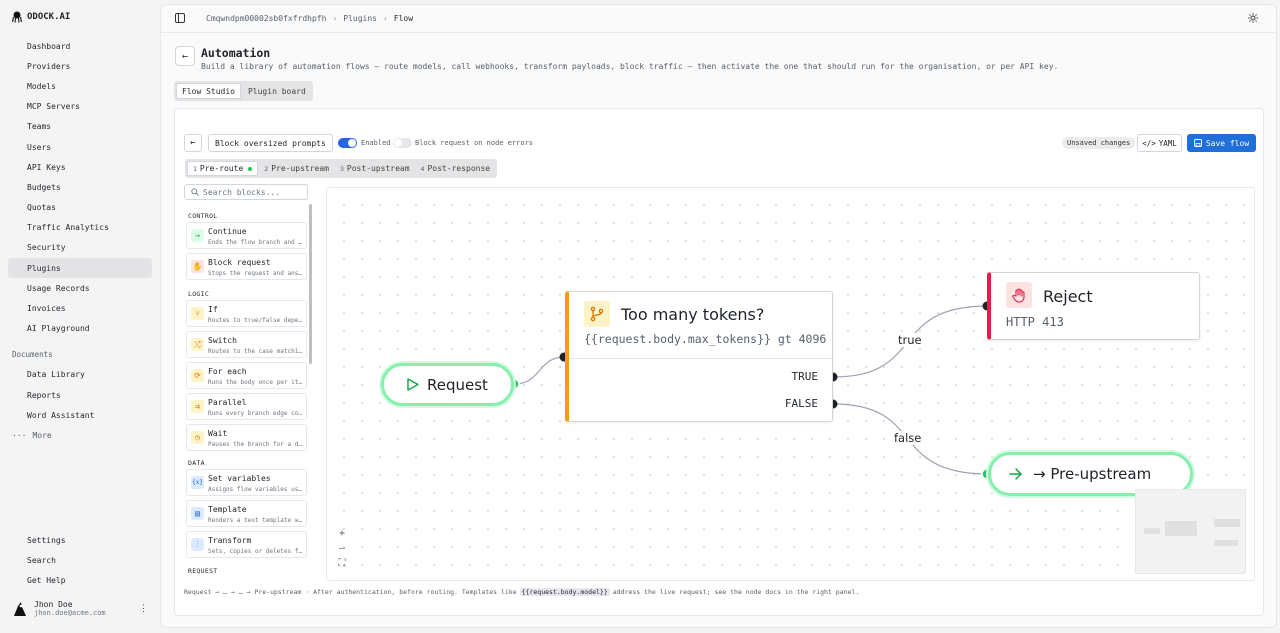 The image size is (1280, 633). I want to click on sidebar-item-usage-records: Usage Records, so click(80, 288).